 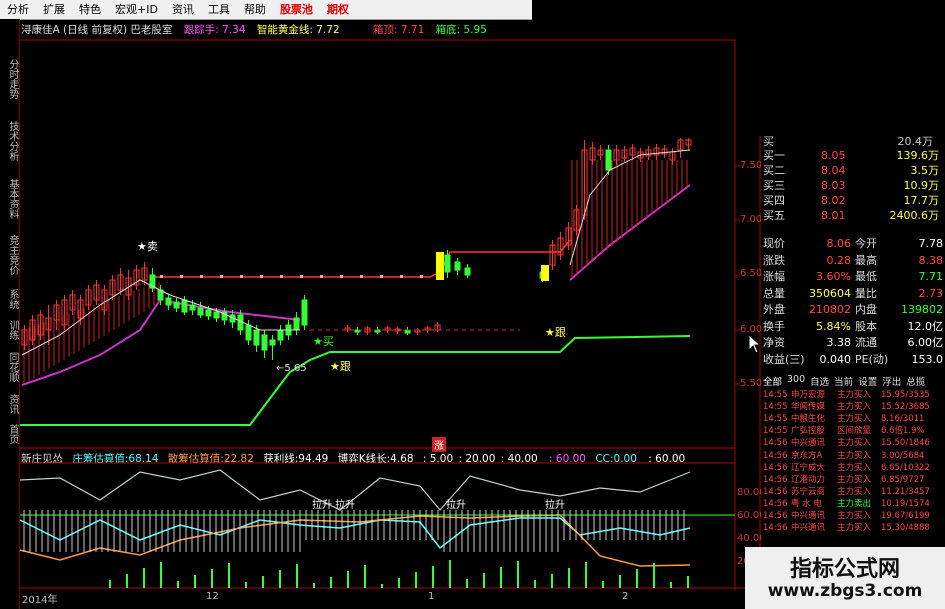 I want to click on stat-row: 涨幅 3.60% 最低 7.71, so click(x=853, y=276).